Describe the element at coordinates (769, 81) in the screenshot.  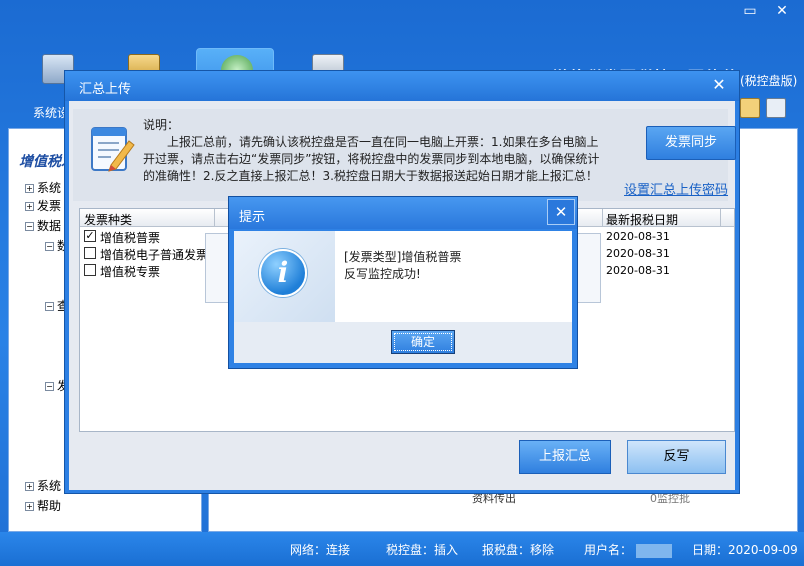
I see `app-brand-subtitle: (税控盘版)` at that location.